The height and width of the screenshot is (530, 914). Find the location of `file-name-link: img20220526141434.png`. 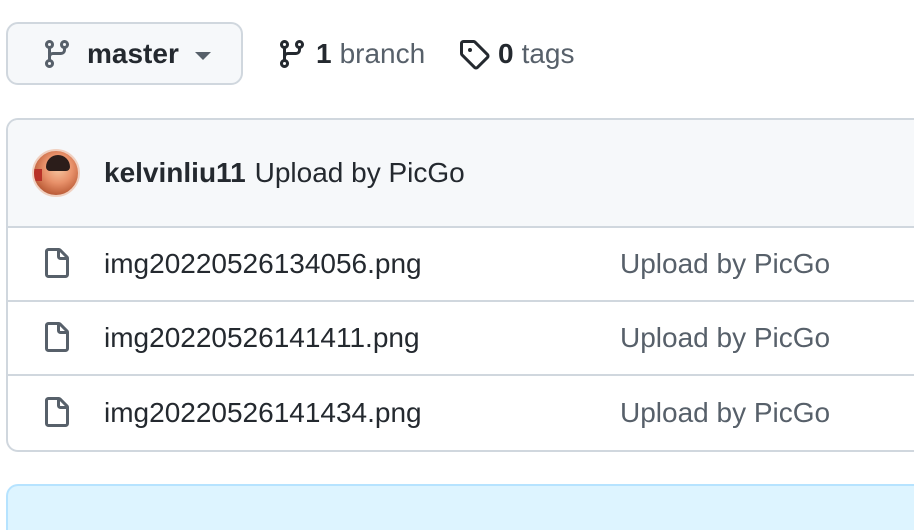

file-name-link: img20220526141434.png is located at coordinates (263, 413).